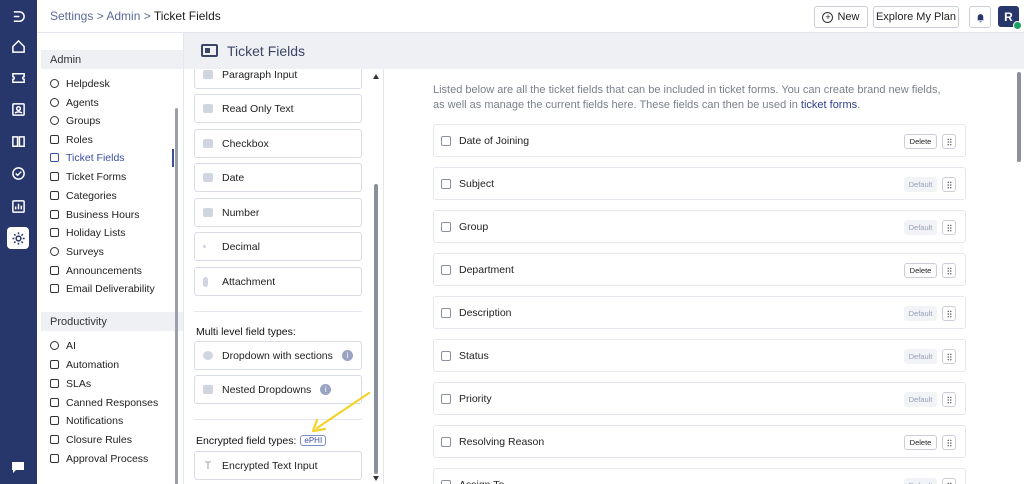 The width and height of the screenshot is (1024, 484). I want to click on notifications-button, so click(980, 17).